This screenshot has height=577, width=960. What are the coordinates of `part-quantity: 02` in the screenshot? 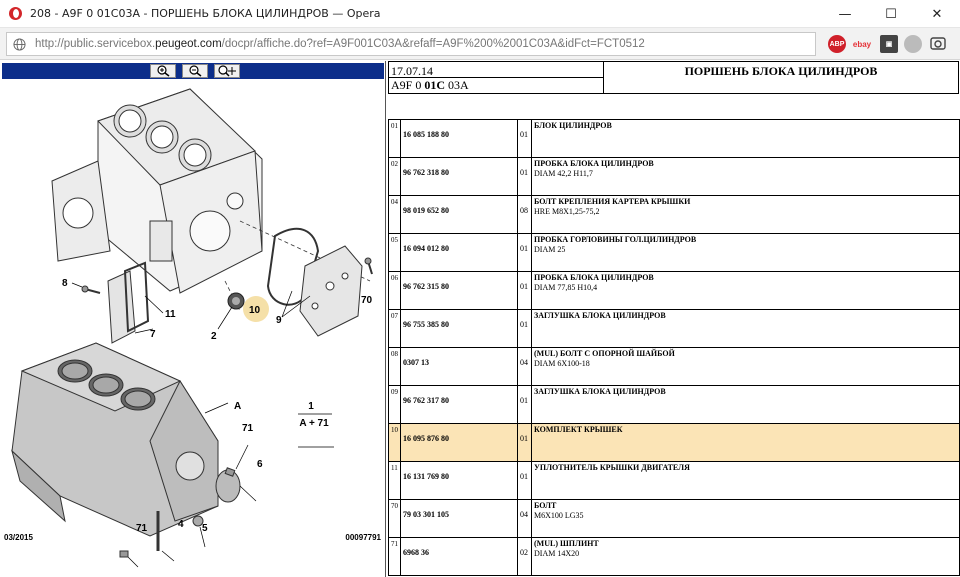 It's located at (524, 556).